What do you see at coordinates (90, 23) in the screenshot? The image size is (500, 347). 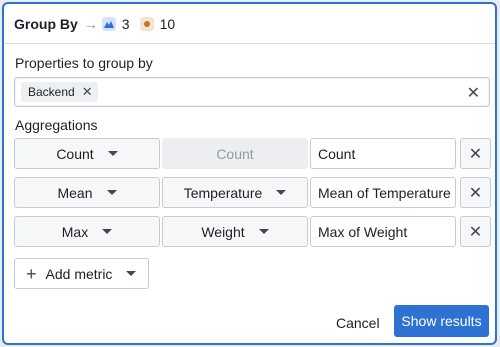 I see `arrow-right-icon: →` at bounding box center [90, 23].